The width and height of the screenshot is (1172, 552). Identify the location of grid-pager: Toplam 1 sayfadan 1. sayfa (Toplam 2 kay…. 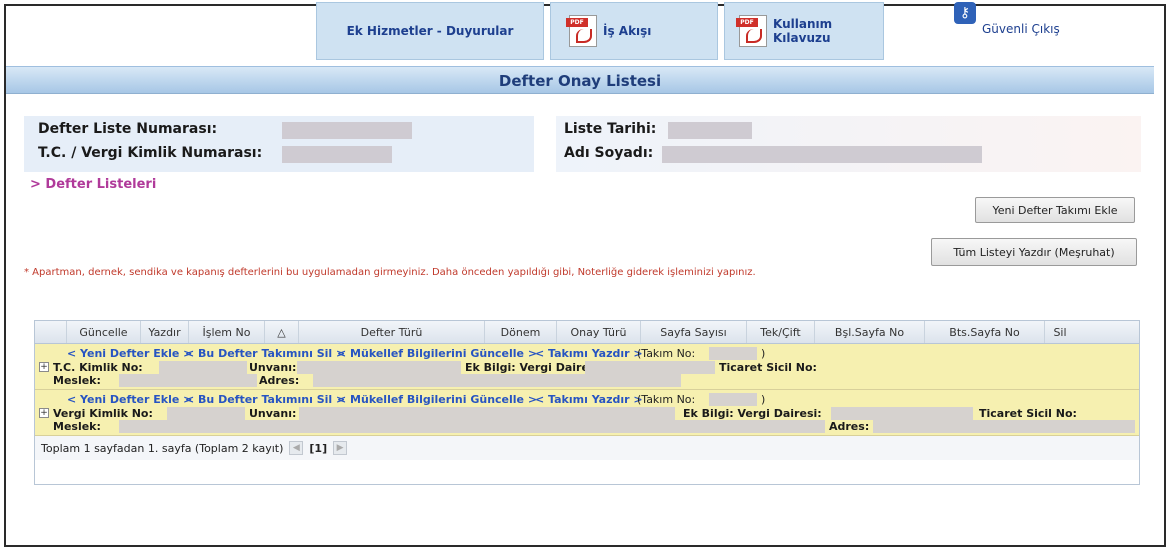
(587, 448).